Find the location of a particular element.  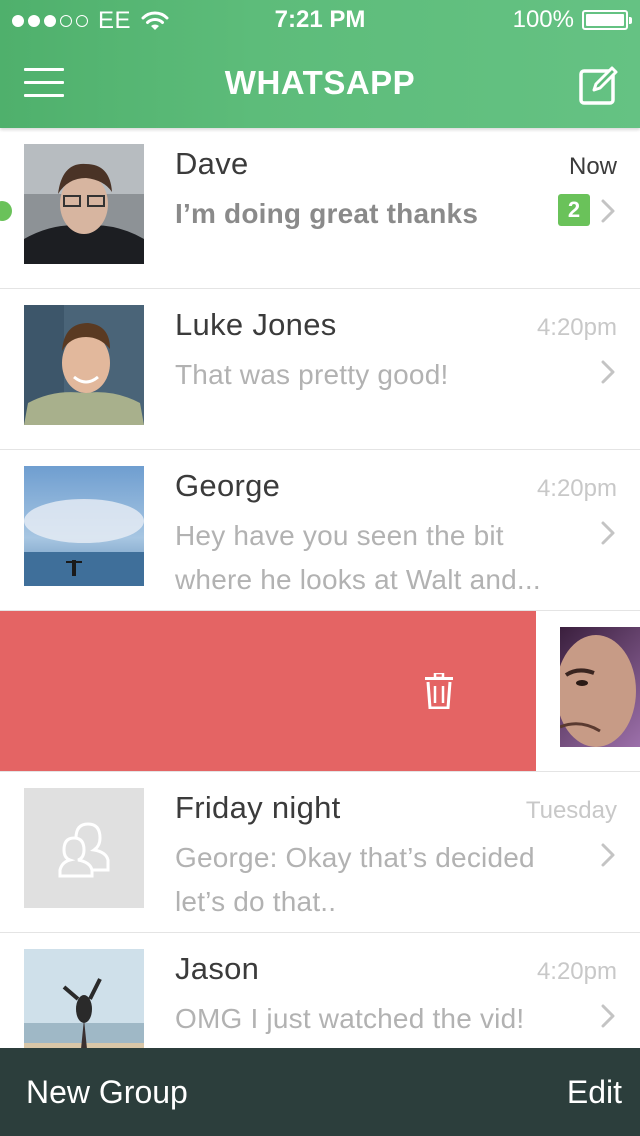

status-right: 100% is located at coordinates (572, 20).